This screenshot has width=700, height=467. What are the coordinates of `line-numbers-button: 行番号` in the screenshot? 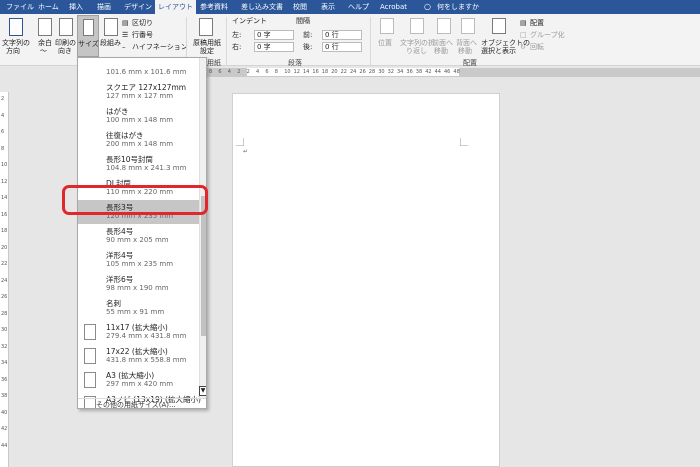 It's located at (142, 35).